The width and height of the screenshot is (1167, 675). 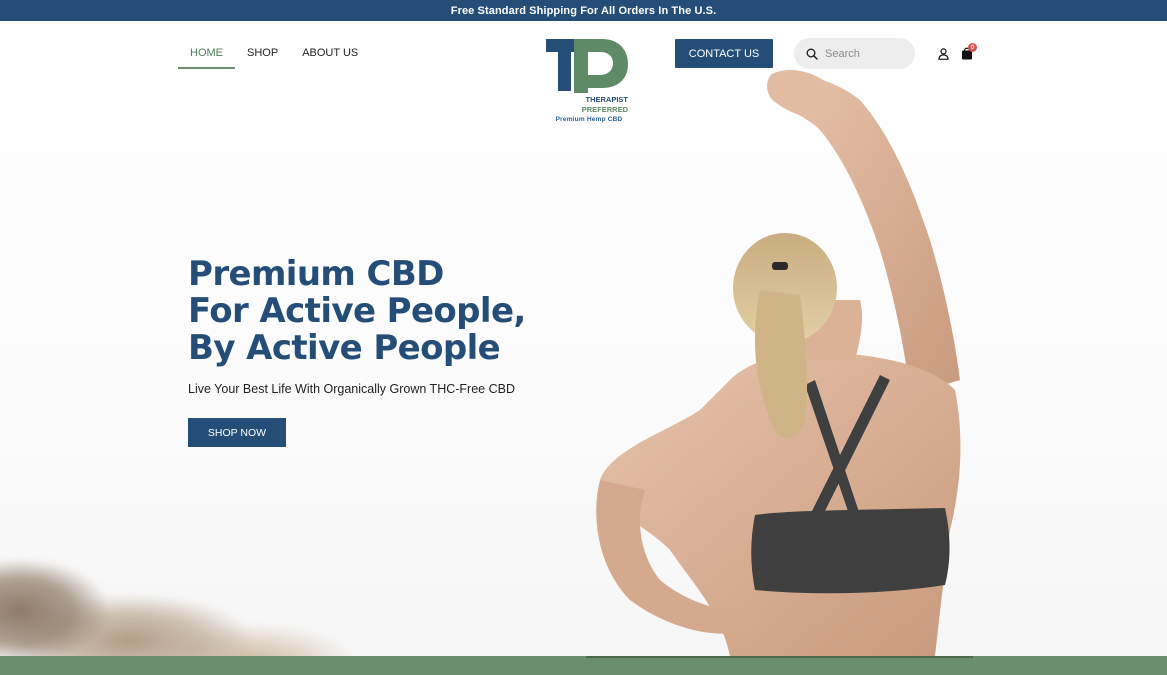 What do you see at coordinates (865, 53) in the screenshot?
I see `search-input` at bounding box center [865, 53].